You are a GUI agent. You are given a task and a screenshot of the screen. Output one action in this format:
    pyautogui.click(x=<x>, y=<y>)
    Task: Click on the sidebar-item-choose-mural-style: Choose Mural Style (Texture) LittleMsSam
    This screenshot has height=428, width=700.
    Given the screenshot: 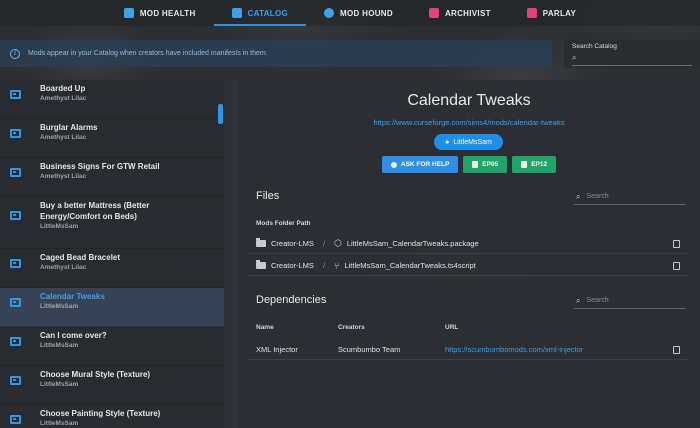 What is the action you would take?
    pyautogui.click(x=112, y=385)
    